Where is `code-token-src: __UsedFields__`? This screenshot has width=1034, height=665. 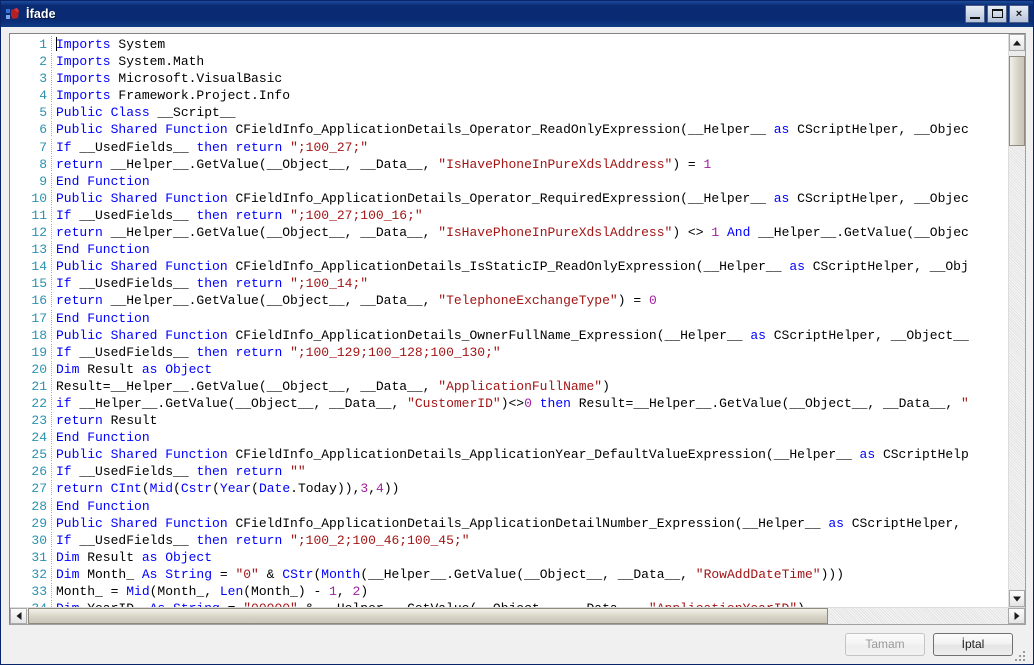 code-token-src: __UsedFields__ is located at coordinates (134, 352).